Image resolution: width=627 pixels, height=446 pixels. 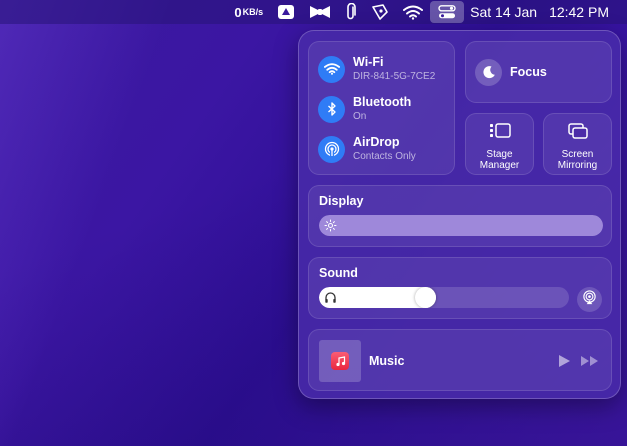 I want to click on display-title: Display, so click(x=341, y=201).